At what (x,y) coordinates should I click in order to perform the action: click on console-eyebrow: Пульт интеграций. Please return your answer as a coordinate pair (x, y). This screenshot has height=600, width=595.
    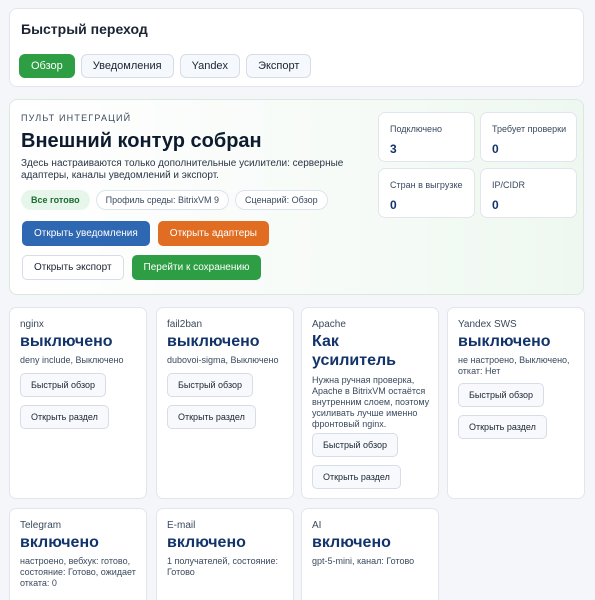
    Looking at the image, I should click on (76, 118).